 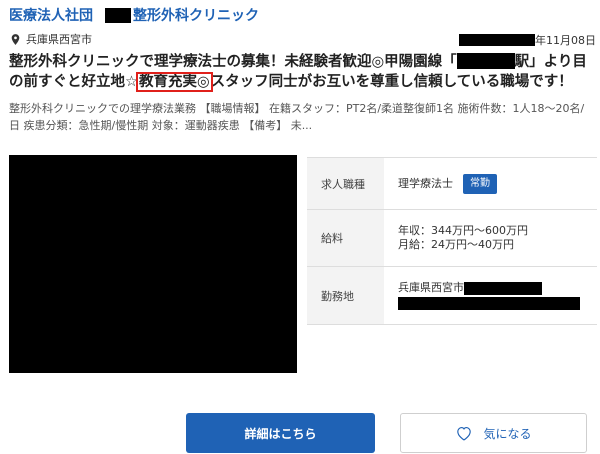 I want to click on workplace-prefecture: 兵庫県西宮市, so click(x=431, y=287).